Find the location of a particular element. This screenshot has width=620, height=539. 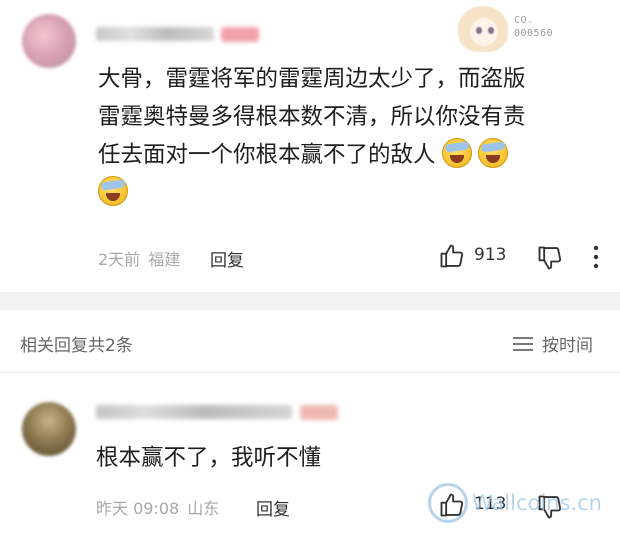

section-divider is located at coordinates (310, 301).